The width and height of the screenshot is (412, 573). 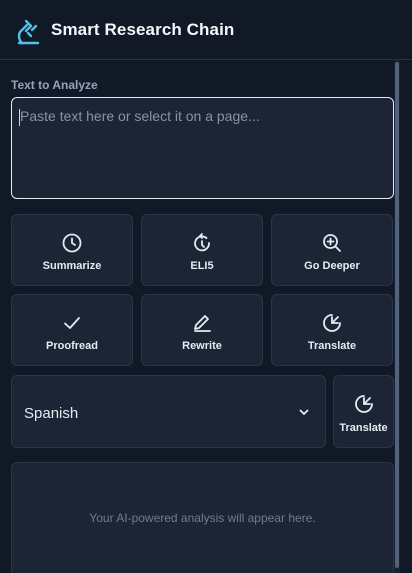 I want to click on refresh-icon, so click(x=202, y=243).